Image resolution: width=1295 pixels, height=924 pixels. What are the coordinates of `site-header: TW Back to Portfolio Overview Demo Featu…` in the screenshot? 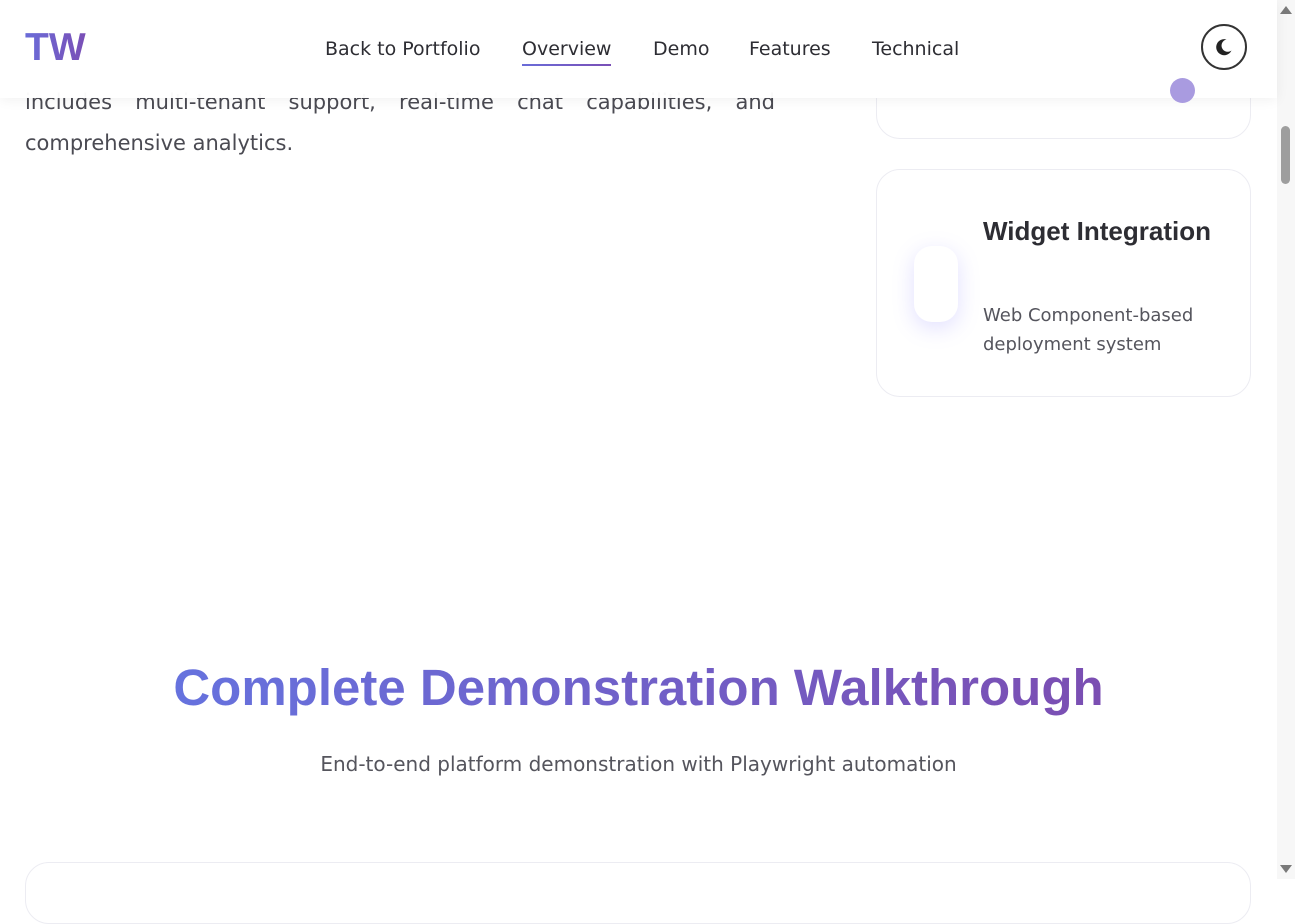 It's located at (638, 49).